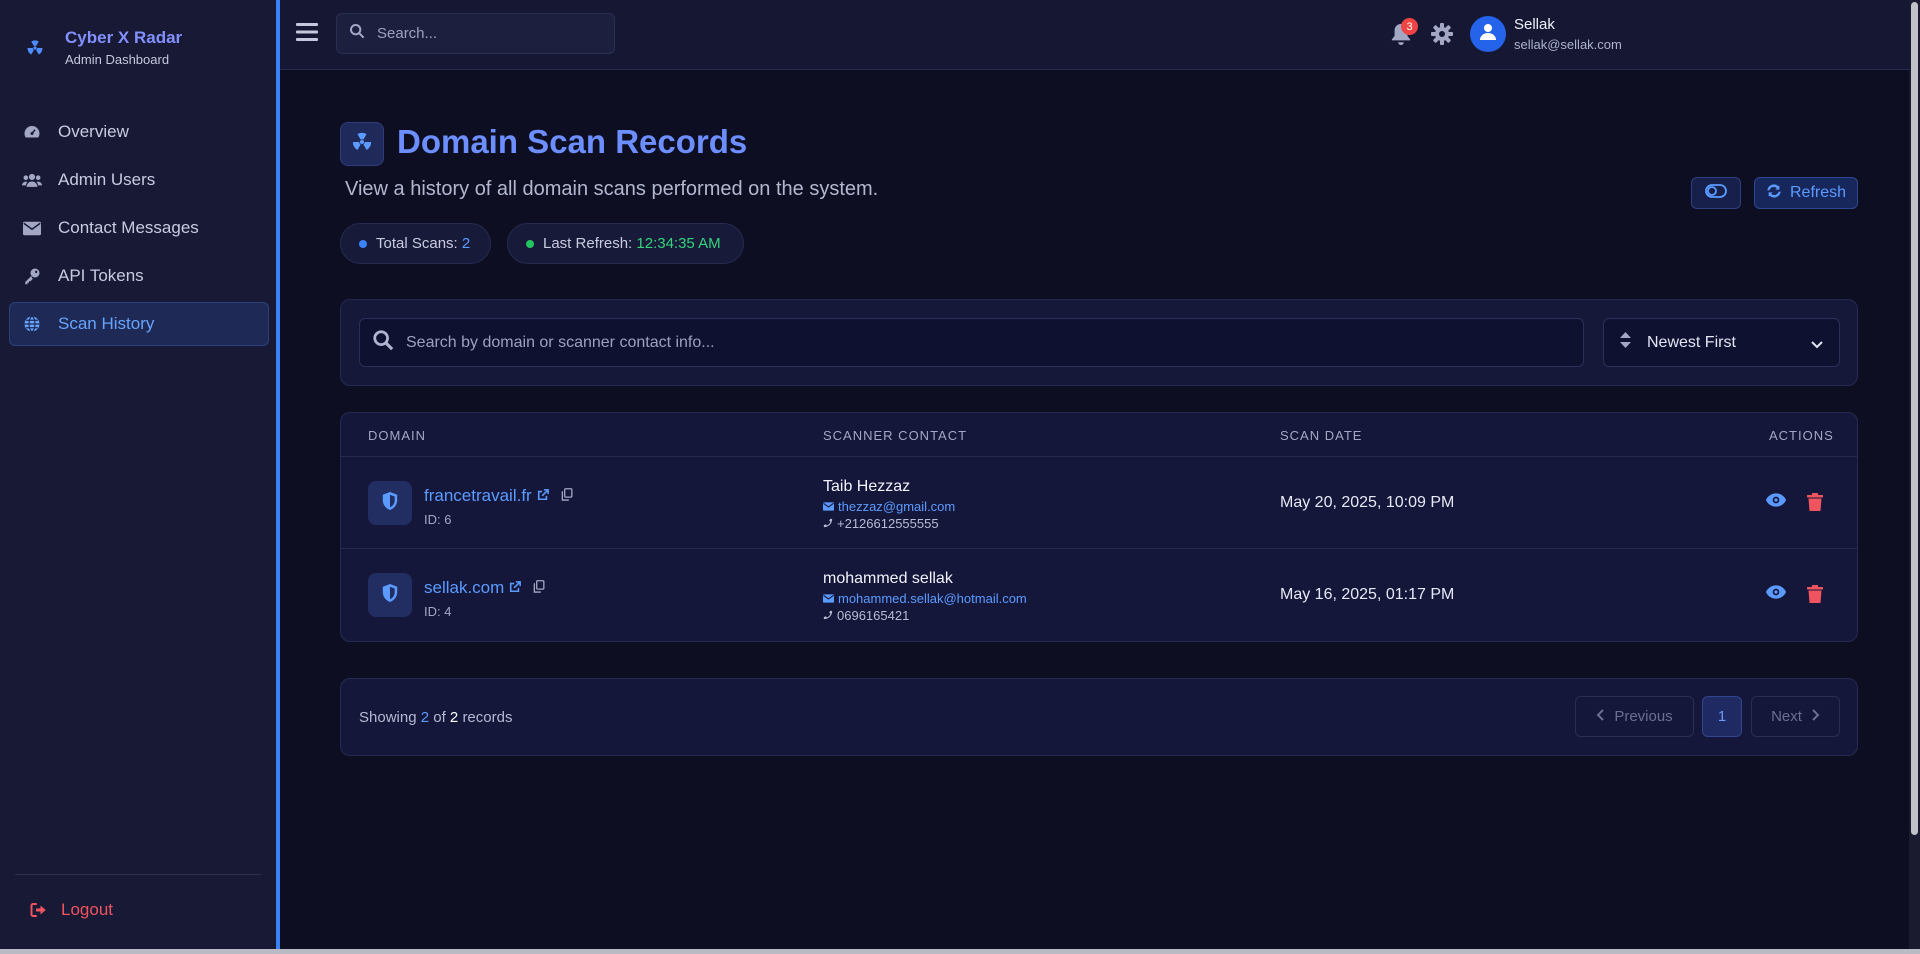 The image size is (1920, 954). I want to click on chevron-right-icon, so click(1811, 716).